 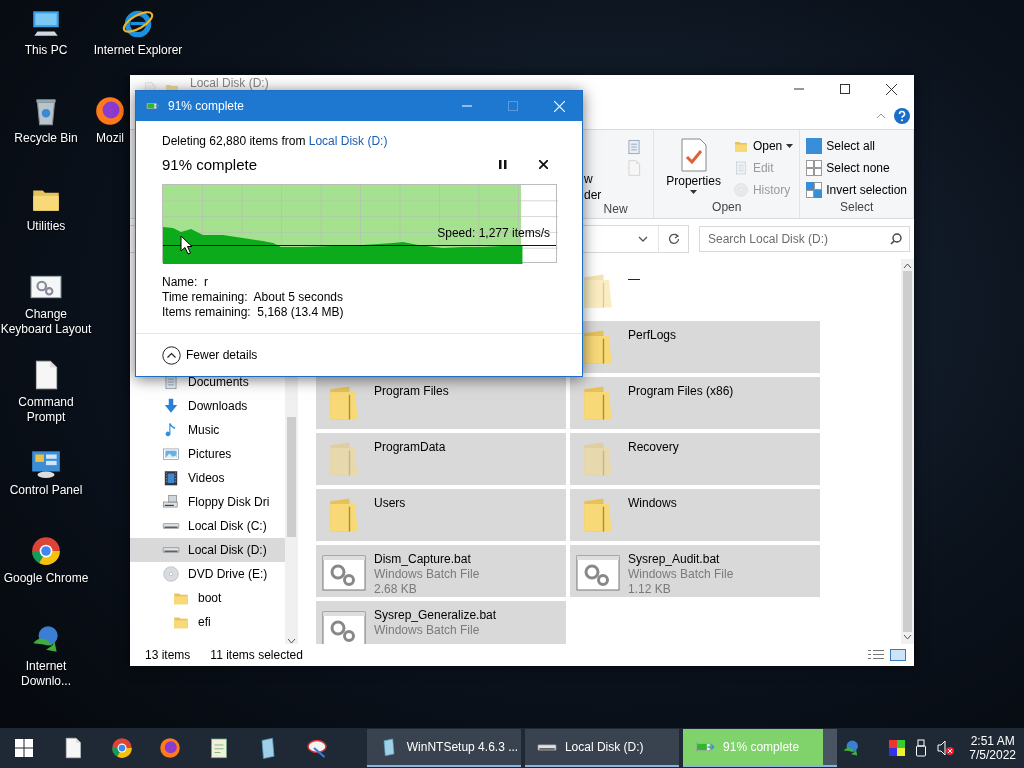 I want to click on details-view-icon, so click(x=876, y=655).